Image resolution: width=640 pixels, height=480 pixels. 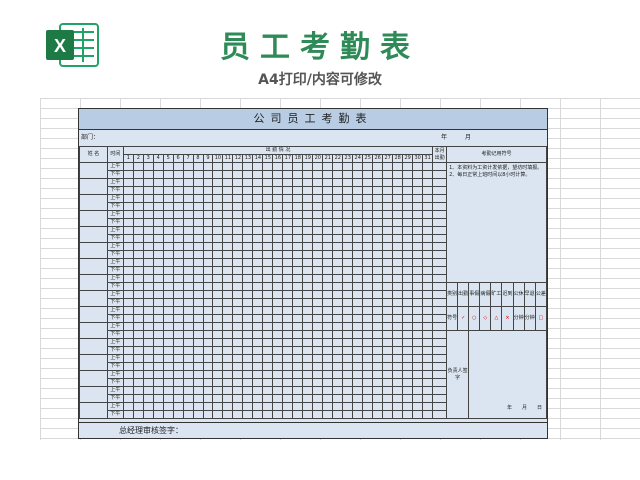 What do you see at coordinates (507, 374) in the screenshot?
I see `supervisor-sign-area: 年月日` at bounding box center [507, 374].